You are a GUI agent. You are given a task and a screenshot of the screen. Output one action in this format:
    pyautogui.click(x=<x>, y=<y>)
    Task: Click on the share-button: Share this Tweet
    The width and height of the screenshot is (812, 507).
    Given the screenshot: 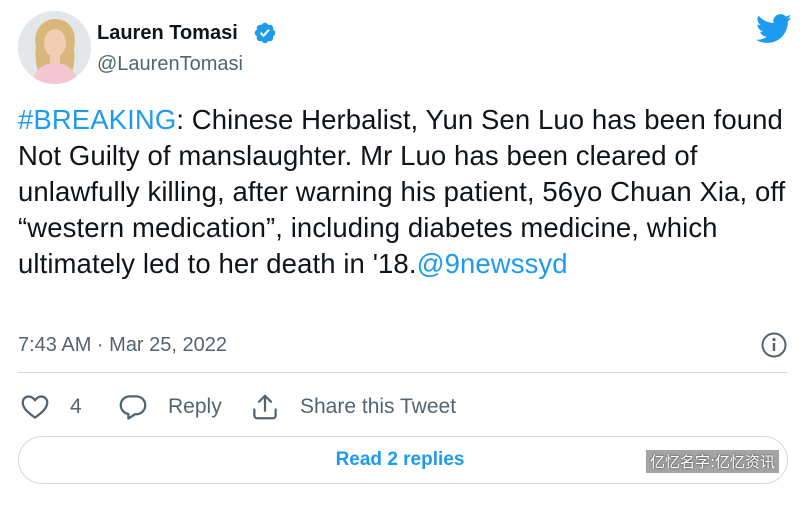 What is the action you would take?
    pyautogui.click(x=353, y=407)
    